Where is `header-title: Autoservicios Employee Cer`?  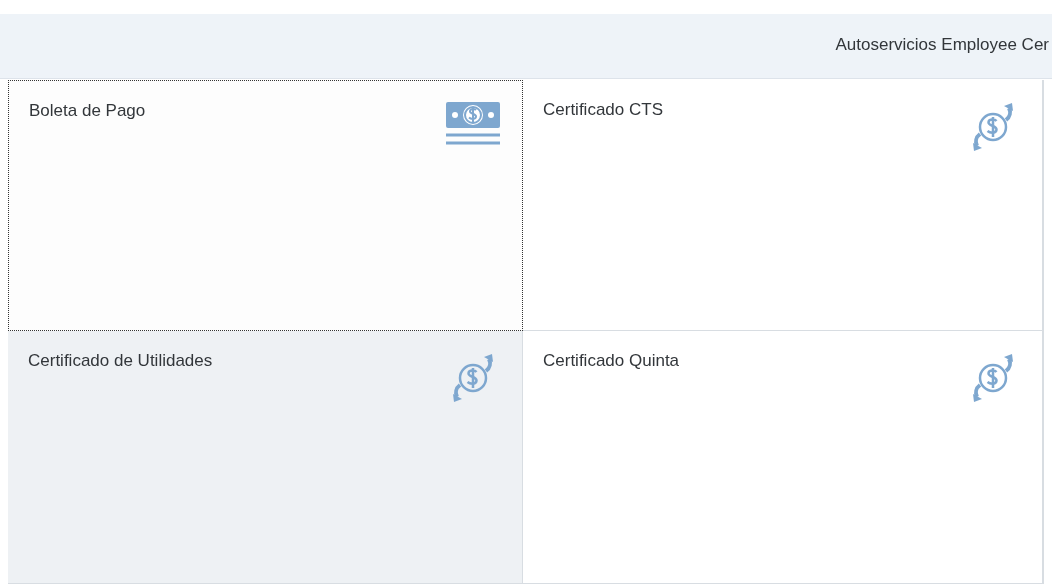
header-title: Autoservicios Employee Cer is located at coordinates (942, 45).